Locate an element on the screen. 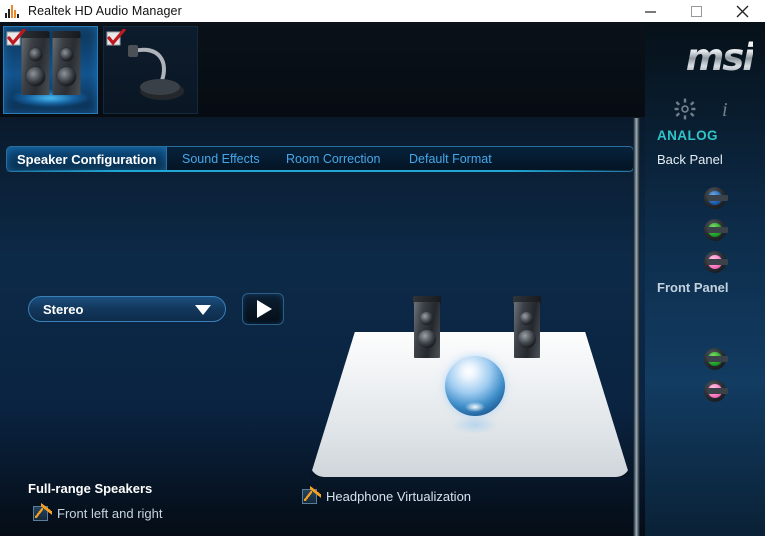  room-speaker-right is located at coordinates (527, 327).